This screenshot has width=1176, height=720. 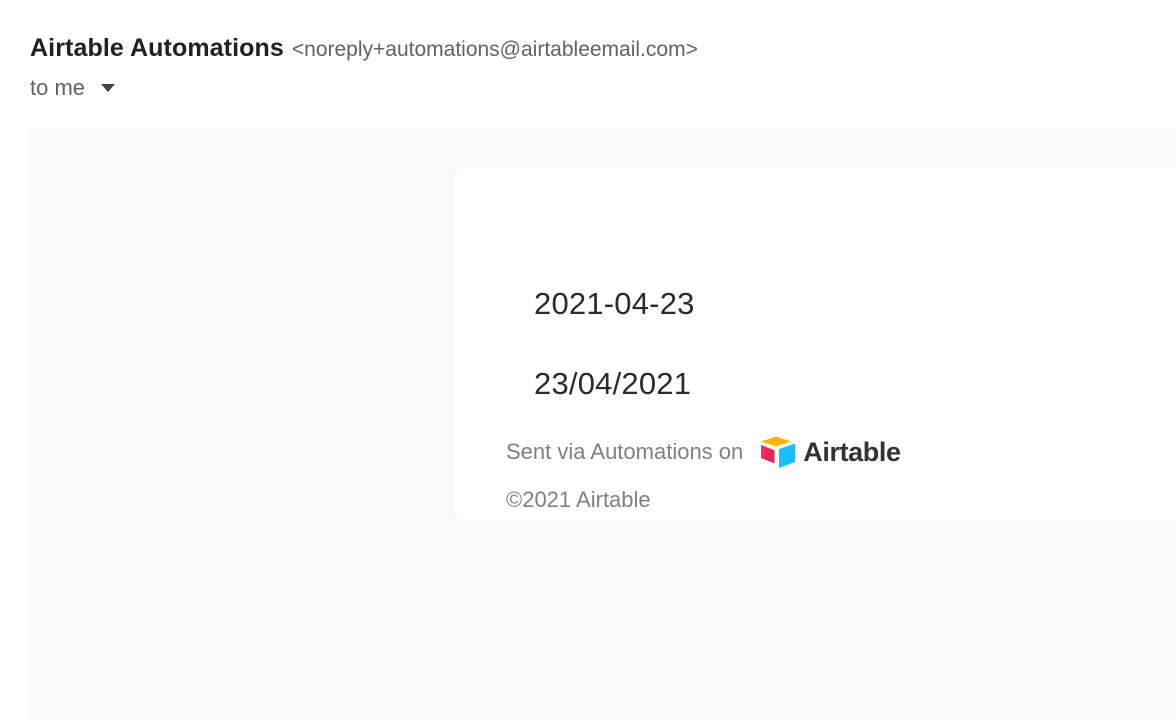 I want to click on footer-sent-text: Sent via Automations on, so click(x=625, y=451).